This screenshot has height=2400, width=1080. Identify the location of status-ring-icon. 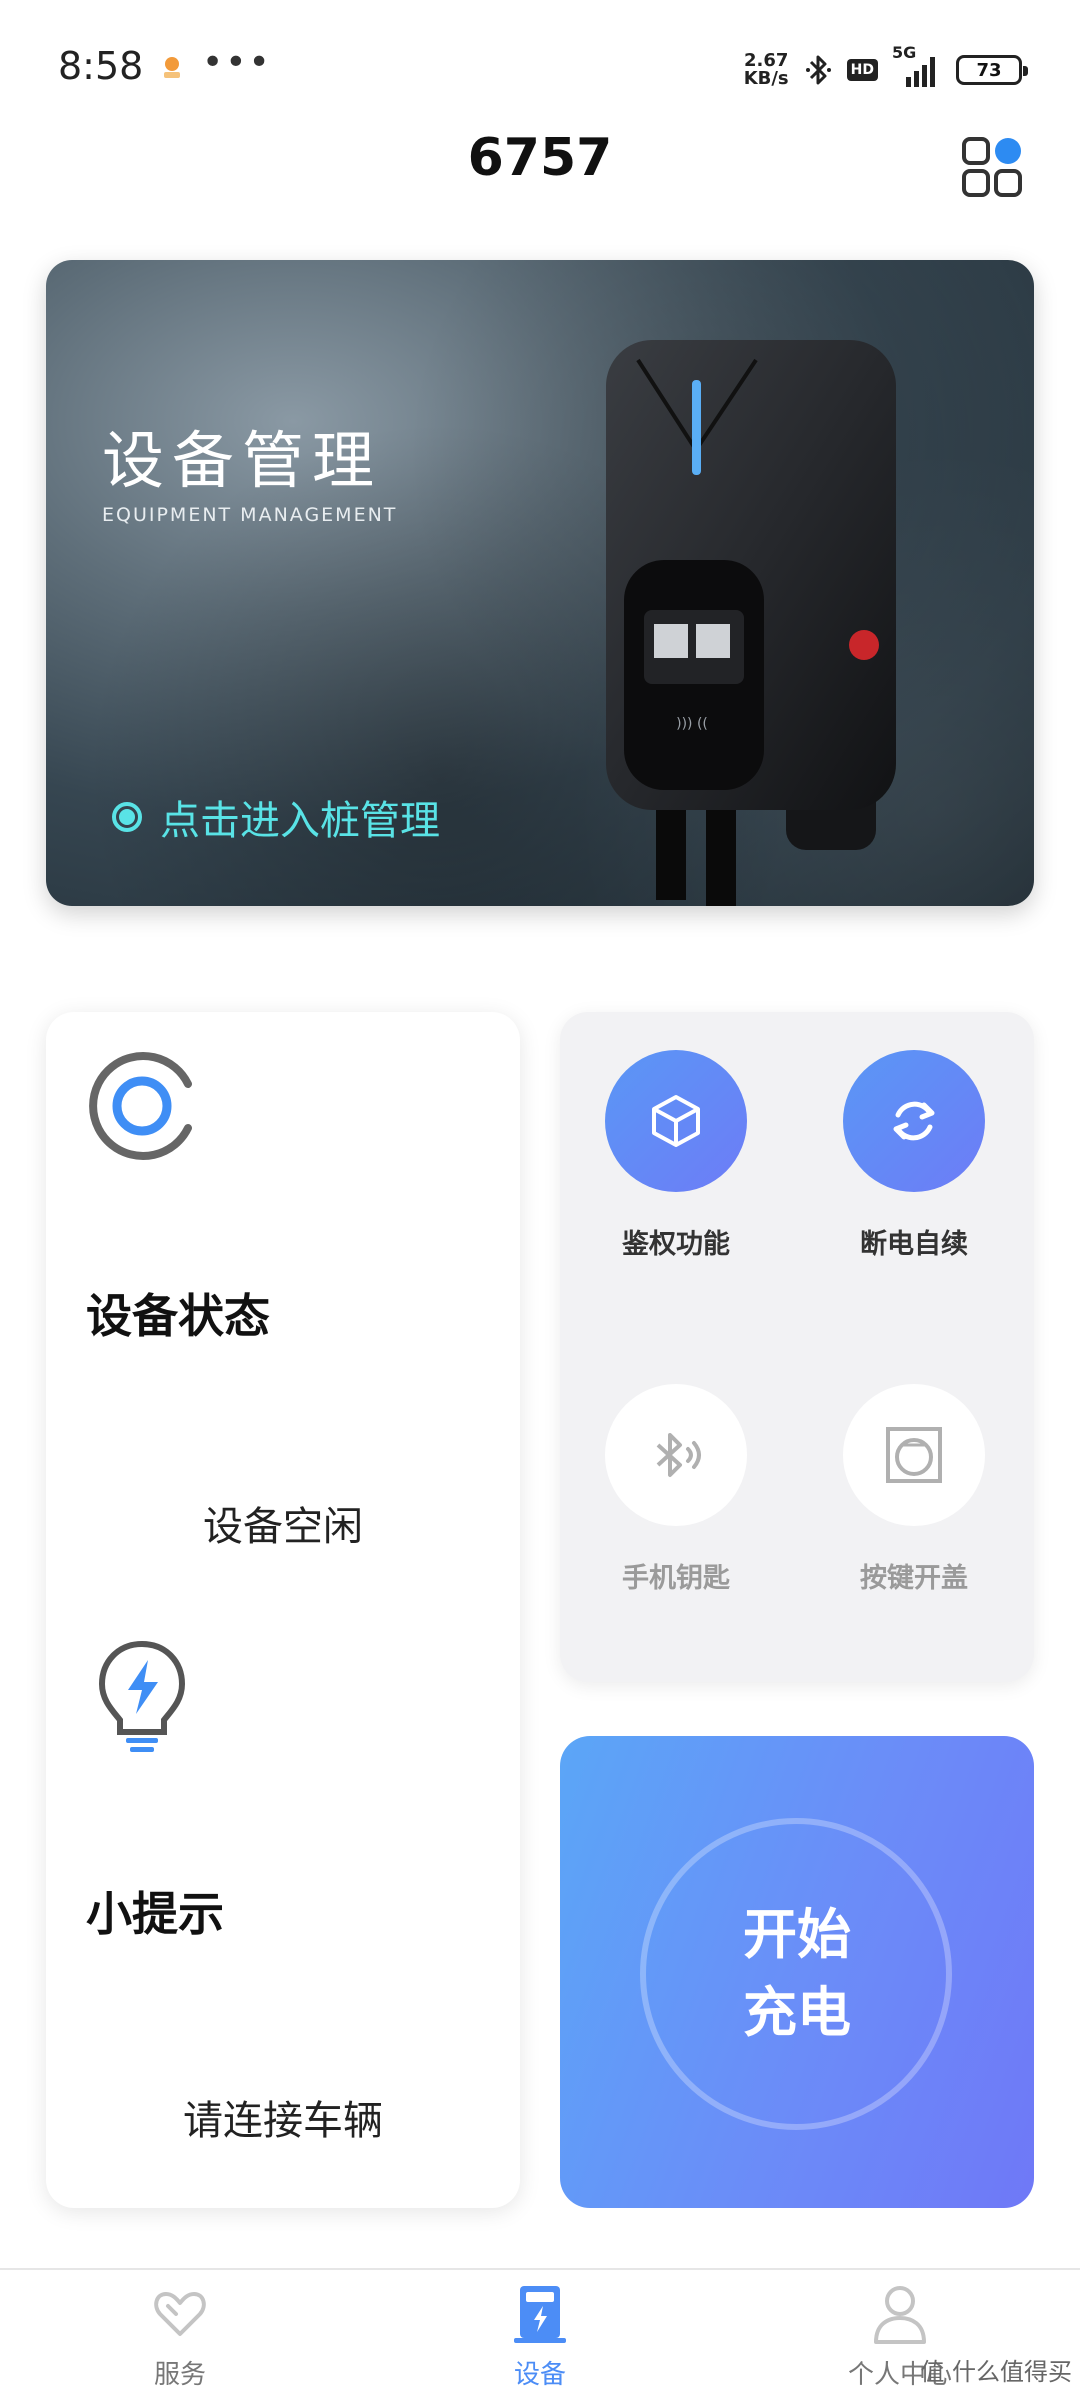
(140, 1106).